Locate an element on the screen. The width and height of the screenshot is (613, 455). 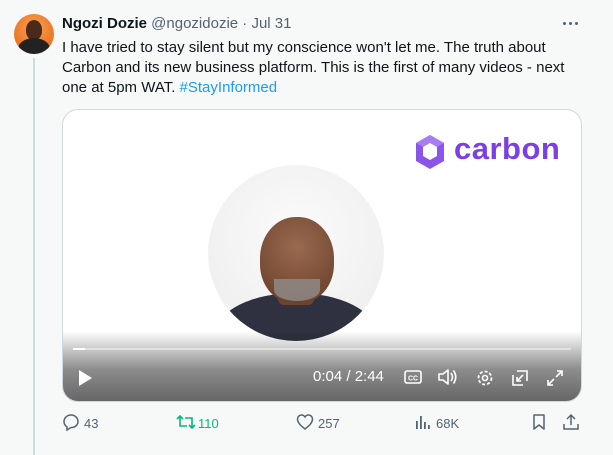
tweet-date: Jul 31 is located at coordinates (271, 23).